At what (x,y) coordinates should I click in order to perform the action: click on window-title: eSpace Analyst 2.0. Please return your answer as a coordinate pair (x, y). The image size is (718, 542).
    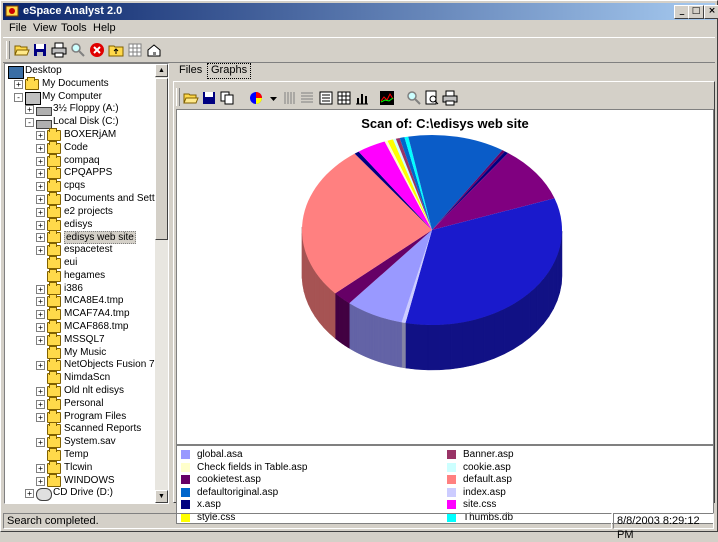
    Looking at the image, I should click on (72, 11).